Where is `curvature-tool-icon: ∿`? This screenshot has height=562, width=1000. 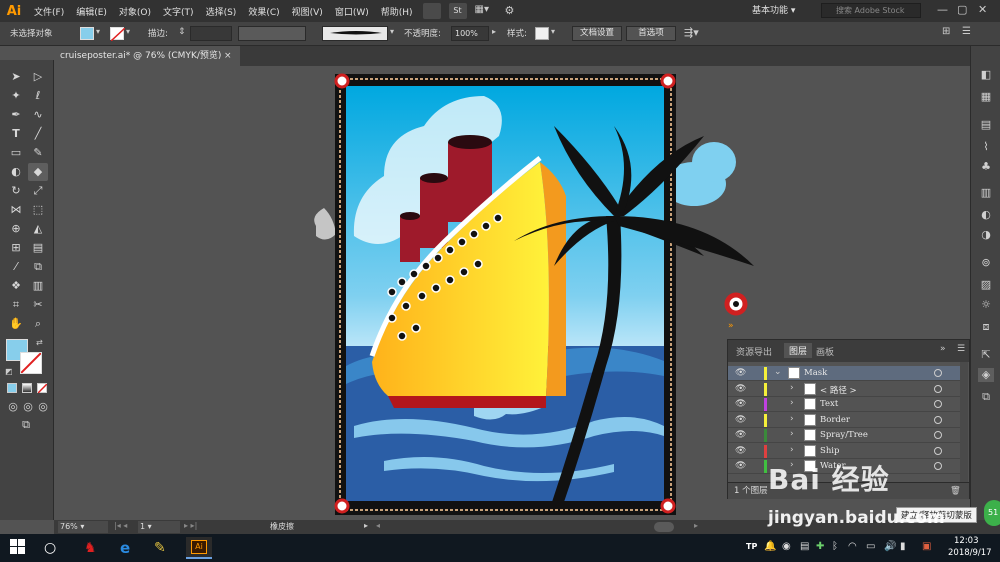 curvature-tool-icon: ∿ is located at coordinates (38, 115).